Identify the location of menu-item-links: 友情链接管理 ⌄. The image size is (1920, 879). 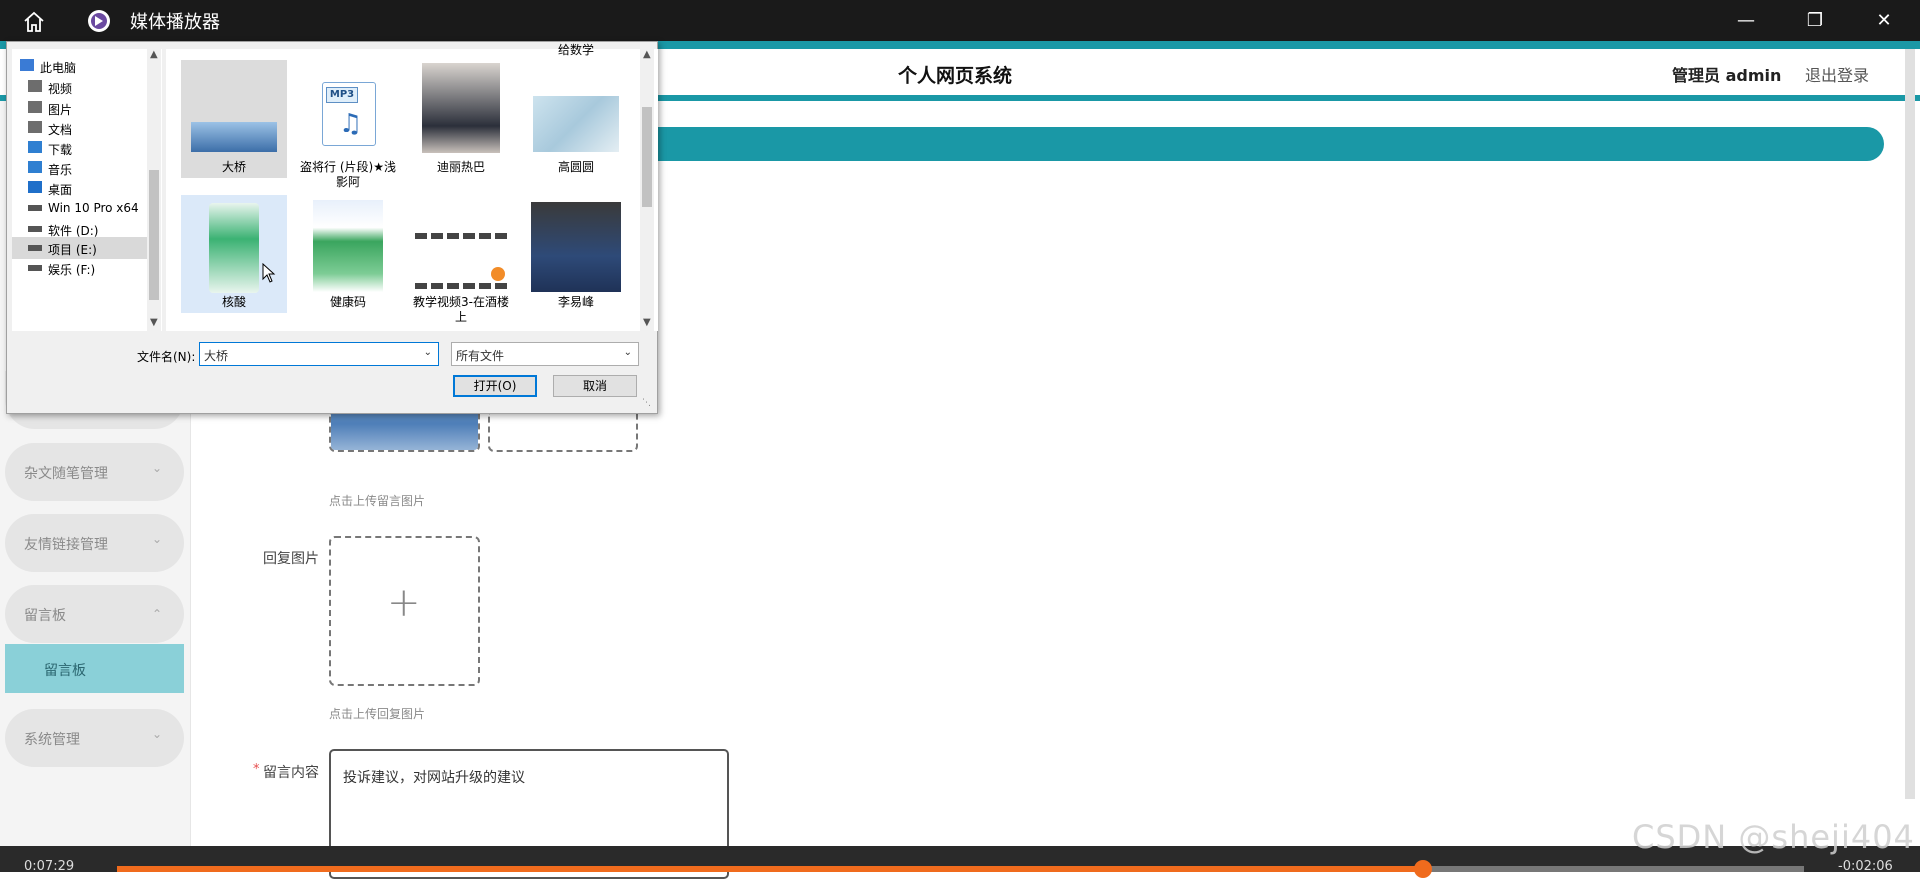
(94, 543).